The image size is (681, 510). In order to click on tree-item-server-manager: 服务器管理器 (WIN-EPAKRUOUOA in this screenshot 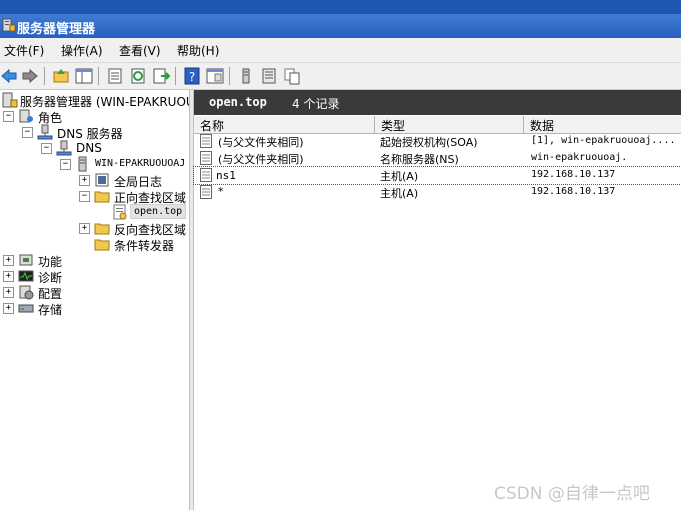, I will do `click(94, 100)`.